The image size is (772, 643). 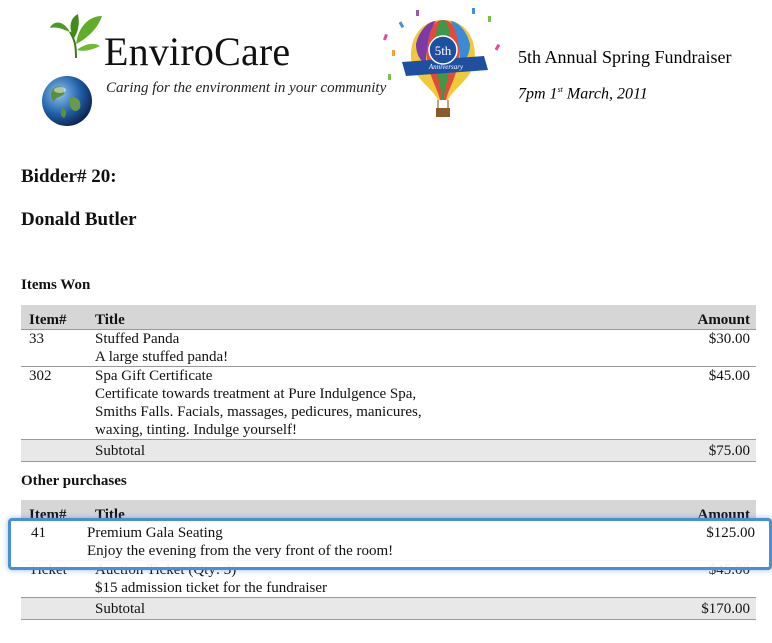 I want to click on event-title: 5th Annual Spring Fundraiser, so click(x=625, y=57).